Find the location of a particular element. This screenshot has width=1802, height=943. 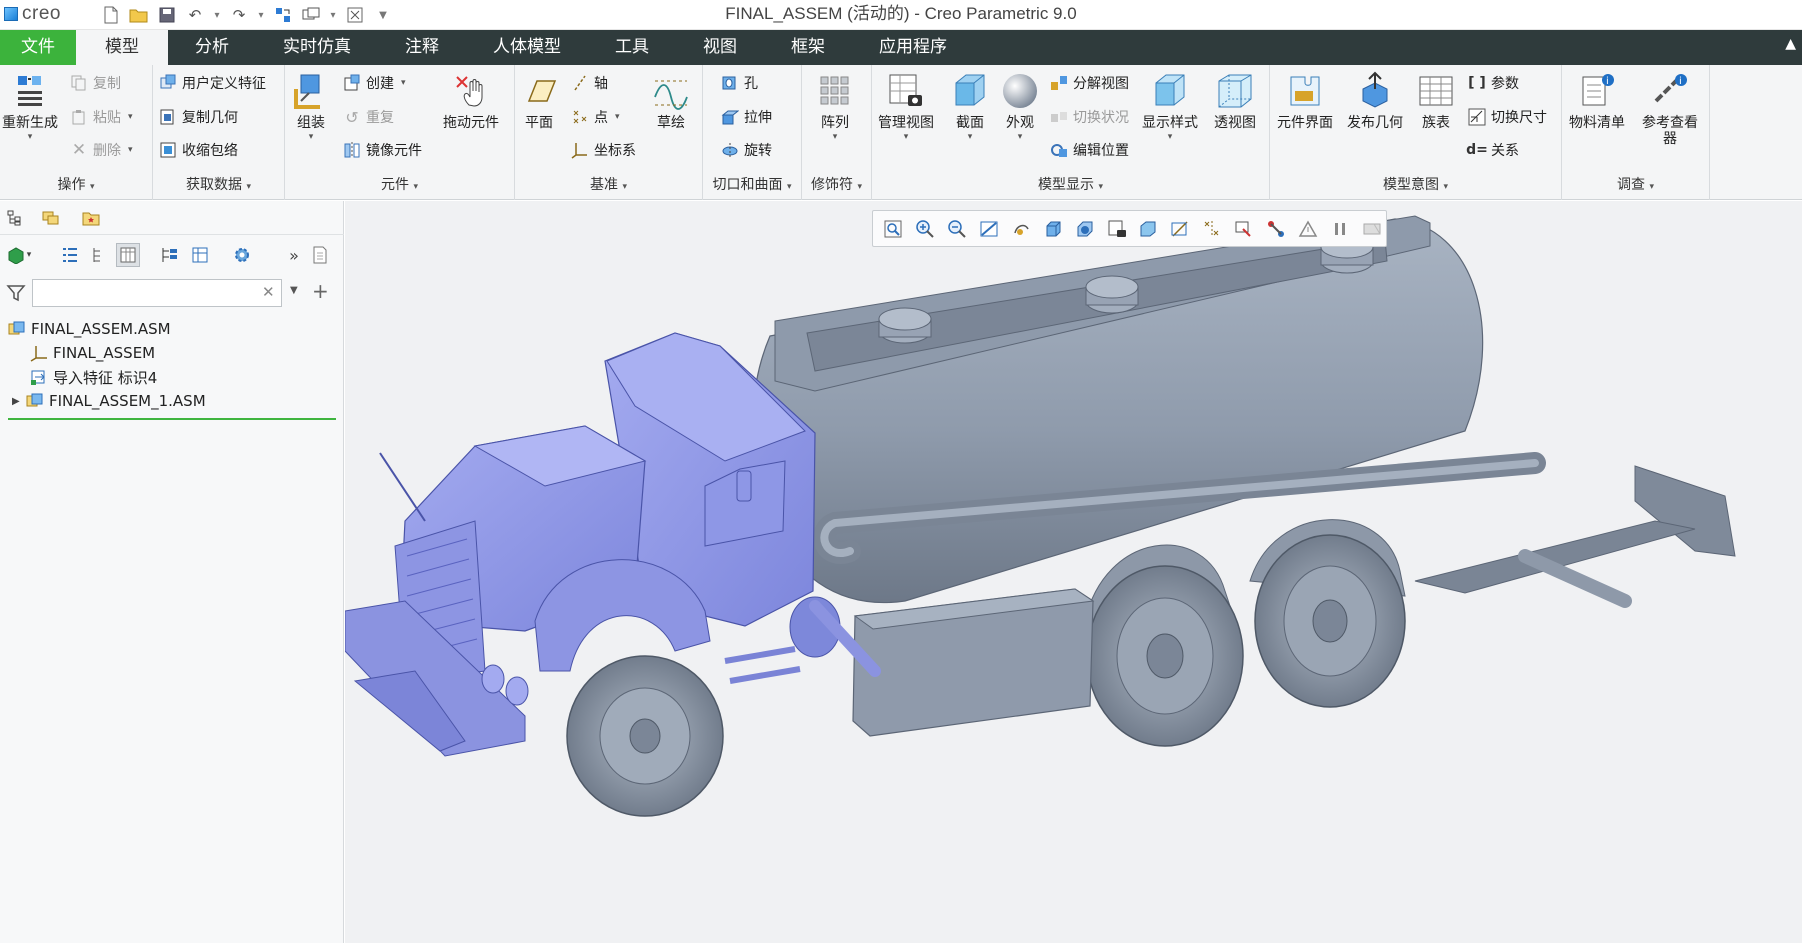

spin-center-toggle-icon is located at coordinates (1244, 229).